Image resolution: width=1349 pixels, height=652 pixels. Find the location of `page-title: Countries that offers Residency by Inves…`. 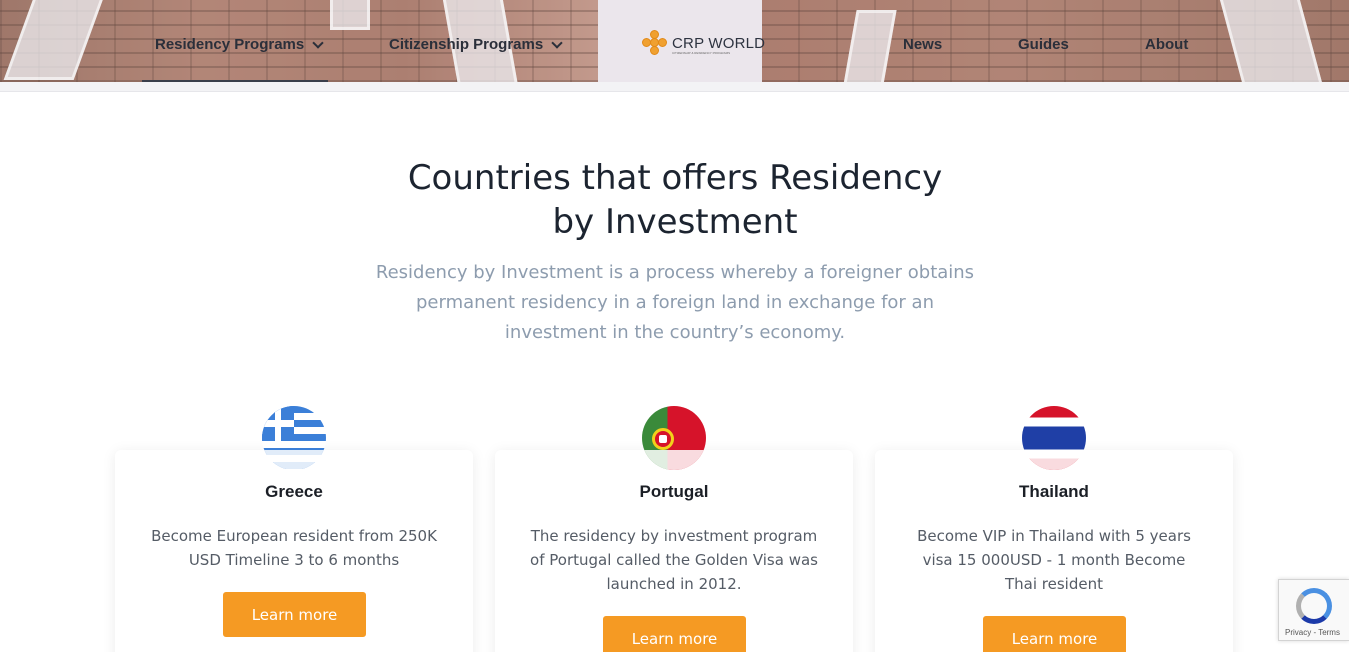

page-title: Countries that offers Residency by Inves… is located at coordinates (675, 200).